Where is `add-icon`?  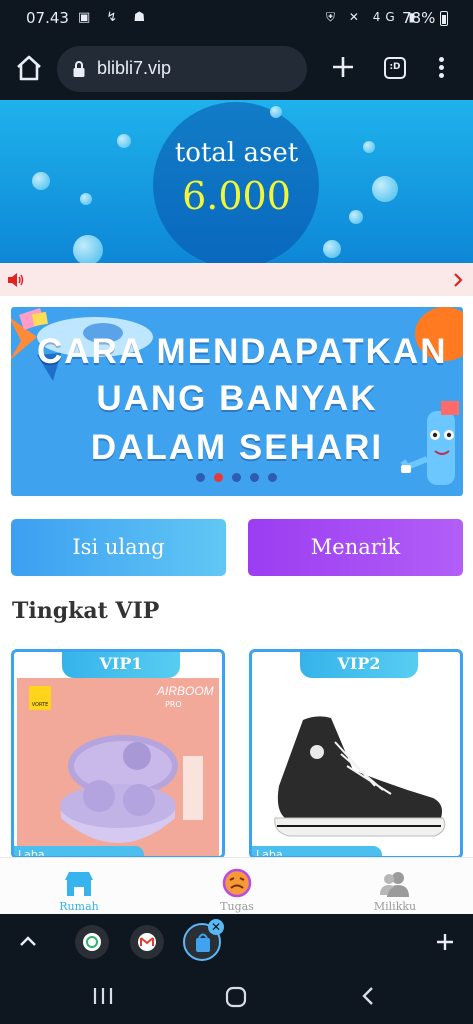 add-icon is located at coordinates (445, 942).